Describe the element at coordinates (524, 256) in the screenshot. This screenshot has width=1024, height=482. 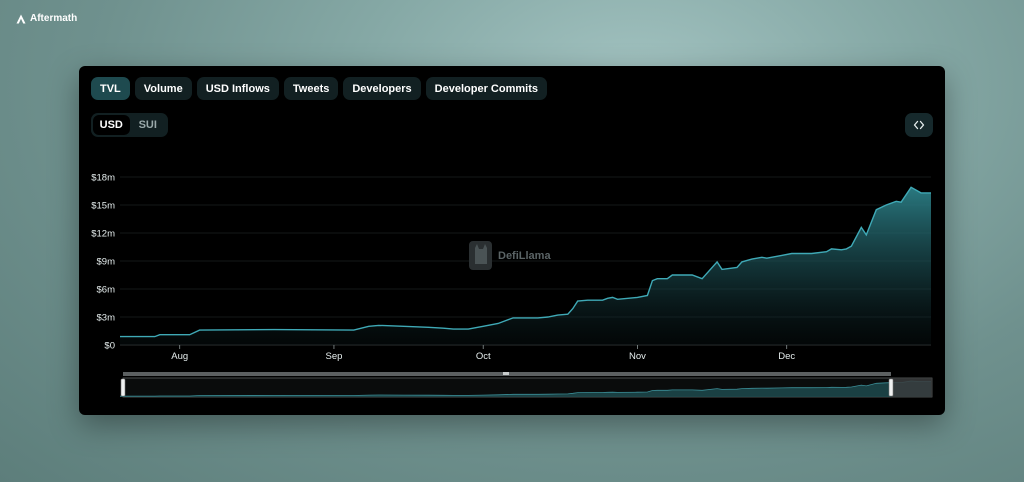
I see `watermark-text: DefiLlama` at that location.